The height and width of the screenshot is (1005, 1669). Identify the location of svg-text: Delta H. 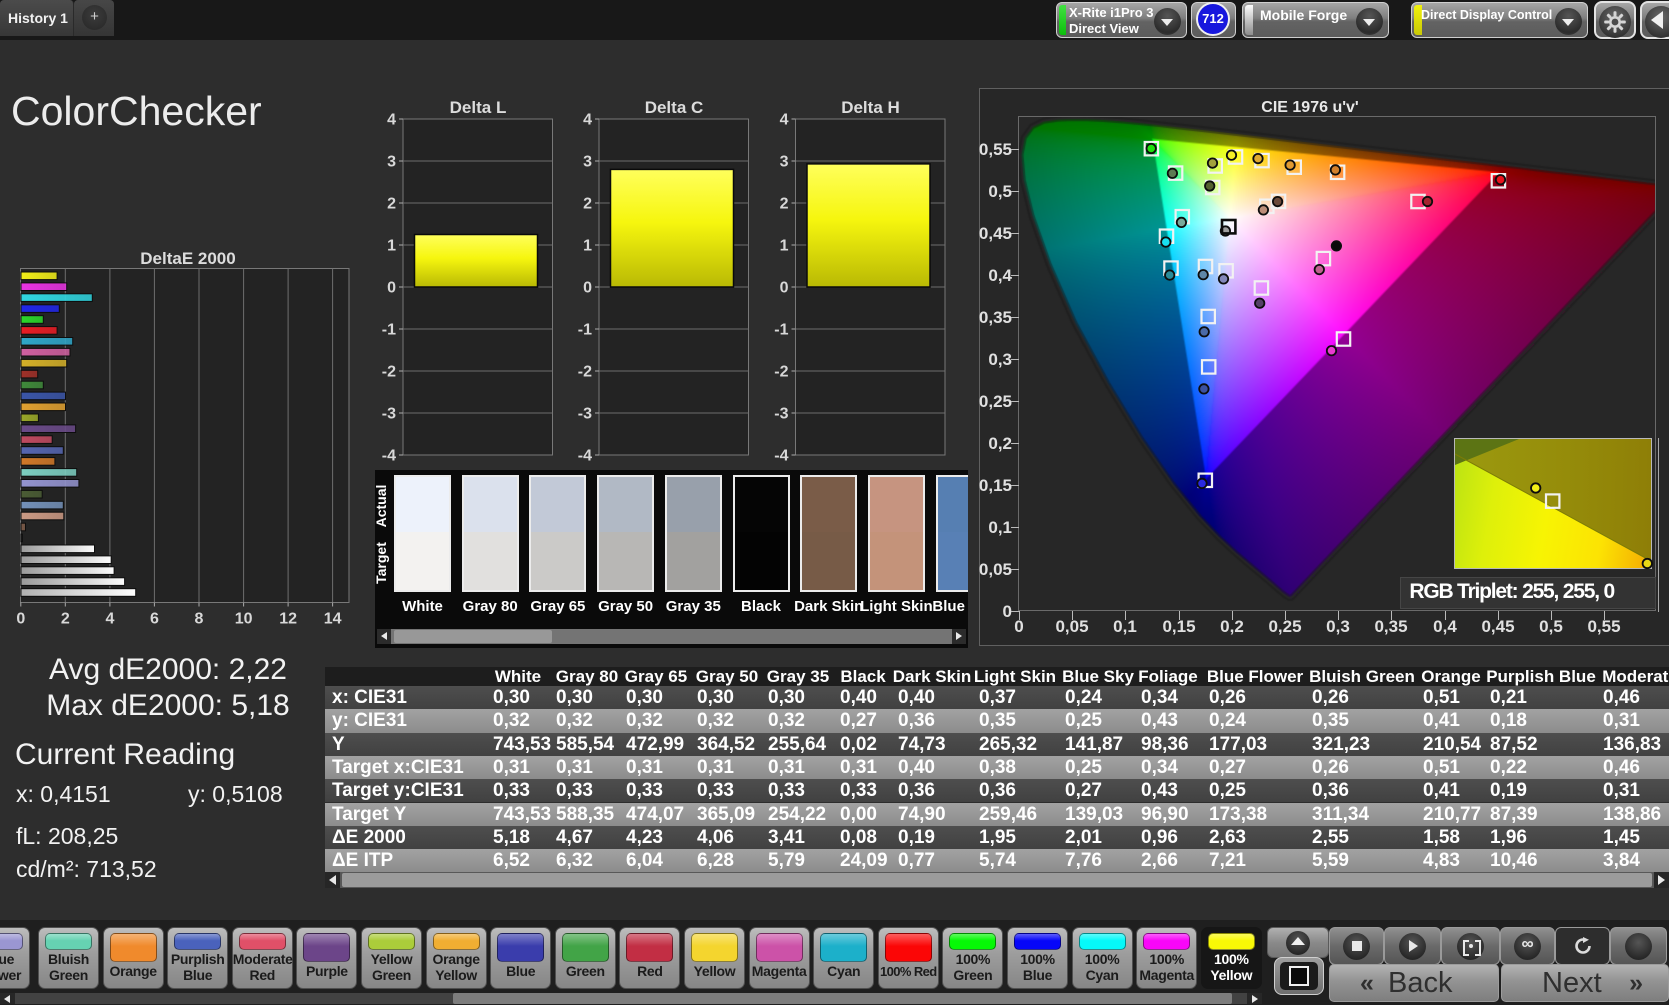
(870, 107).